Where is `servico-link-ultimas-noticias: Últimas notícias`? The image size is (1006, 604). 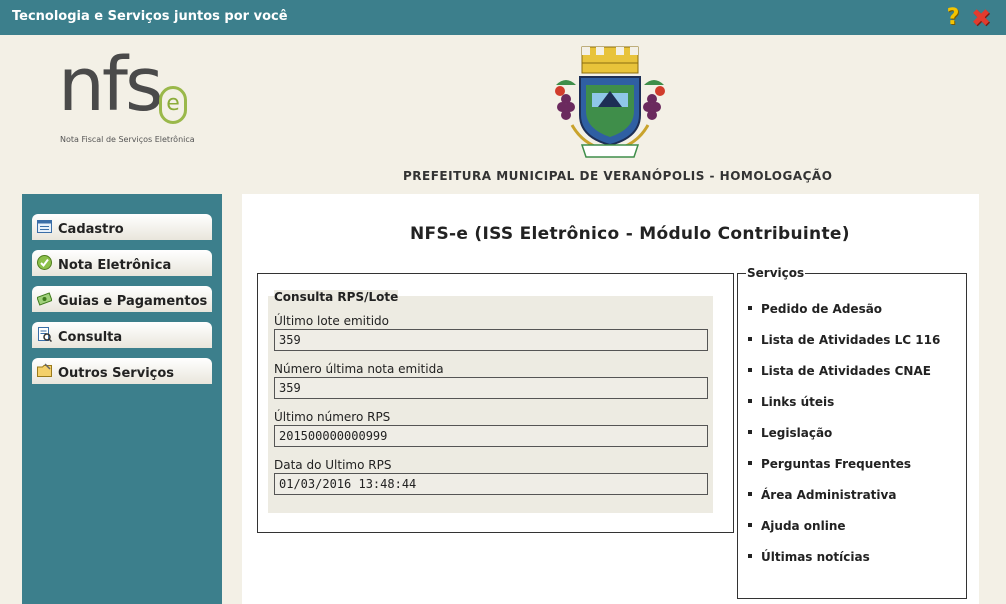
servico-link-ultimas-noticias: Últimas notícias is located at coordinates (809, 558).